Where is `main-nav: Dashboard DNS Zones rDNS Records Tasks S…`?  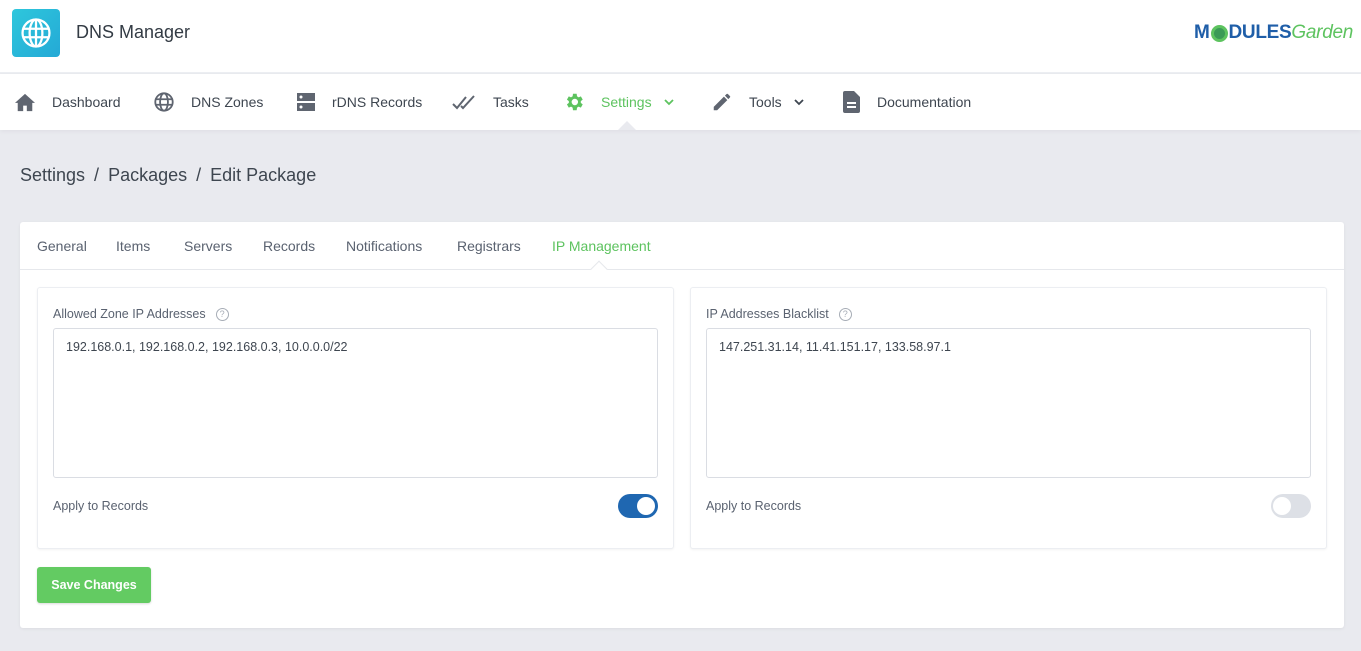
main-nav: Dashboard DNS Zones rDNS Records Tasks S… is located at coordinates (680, 102).